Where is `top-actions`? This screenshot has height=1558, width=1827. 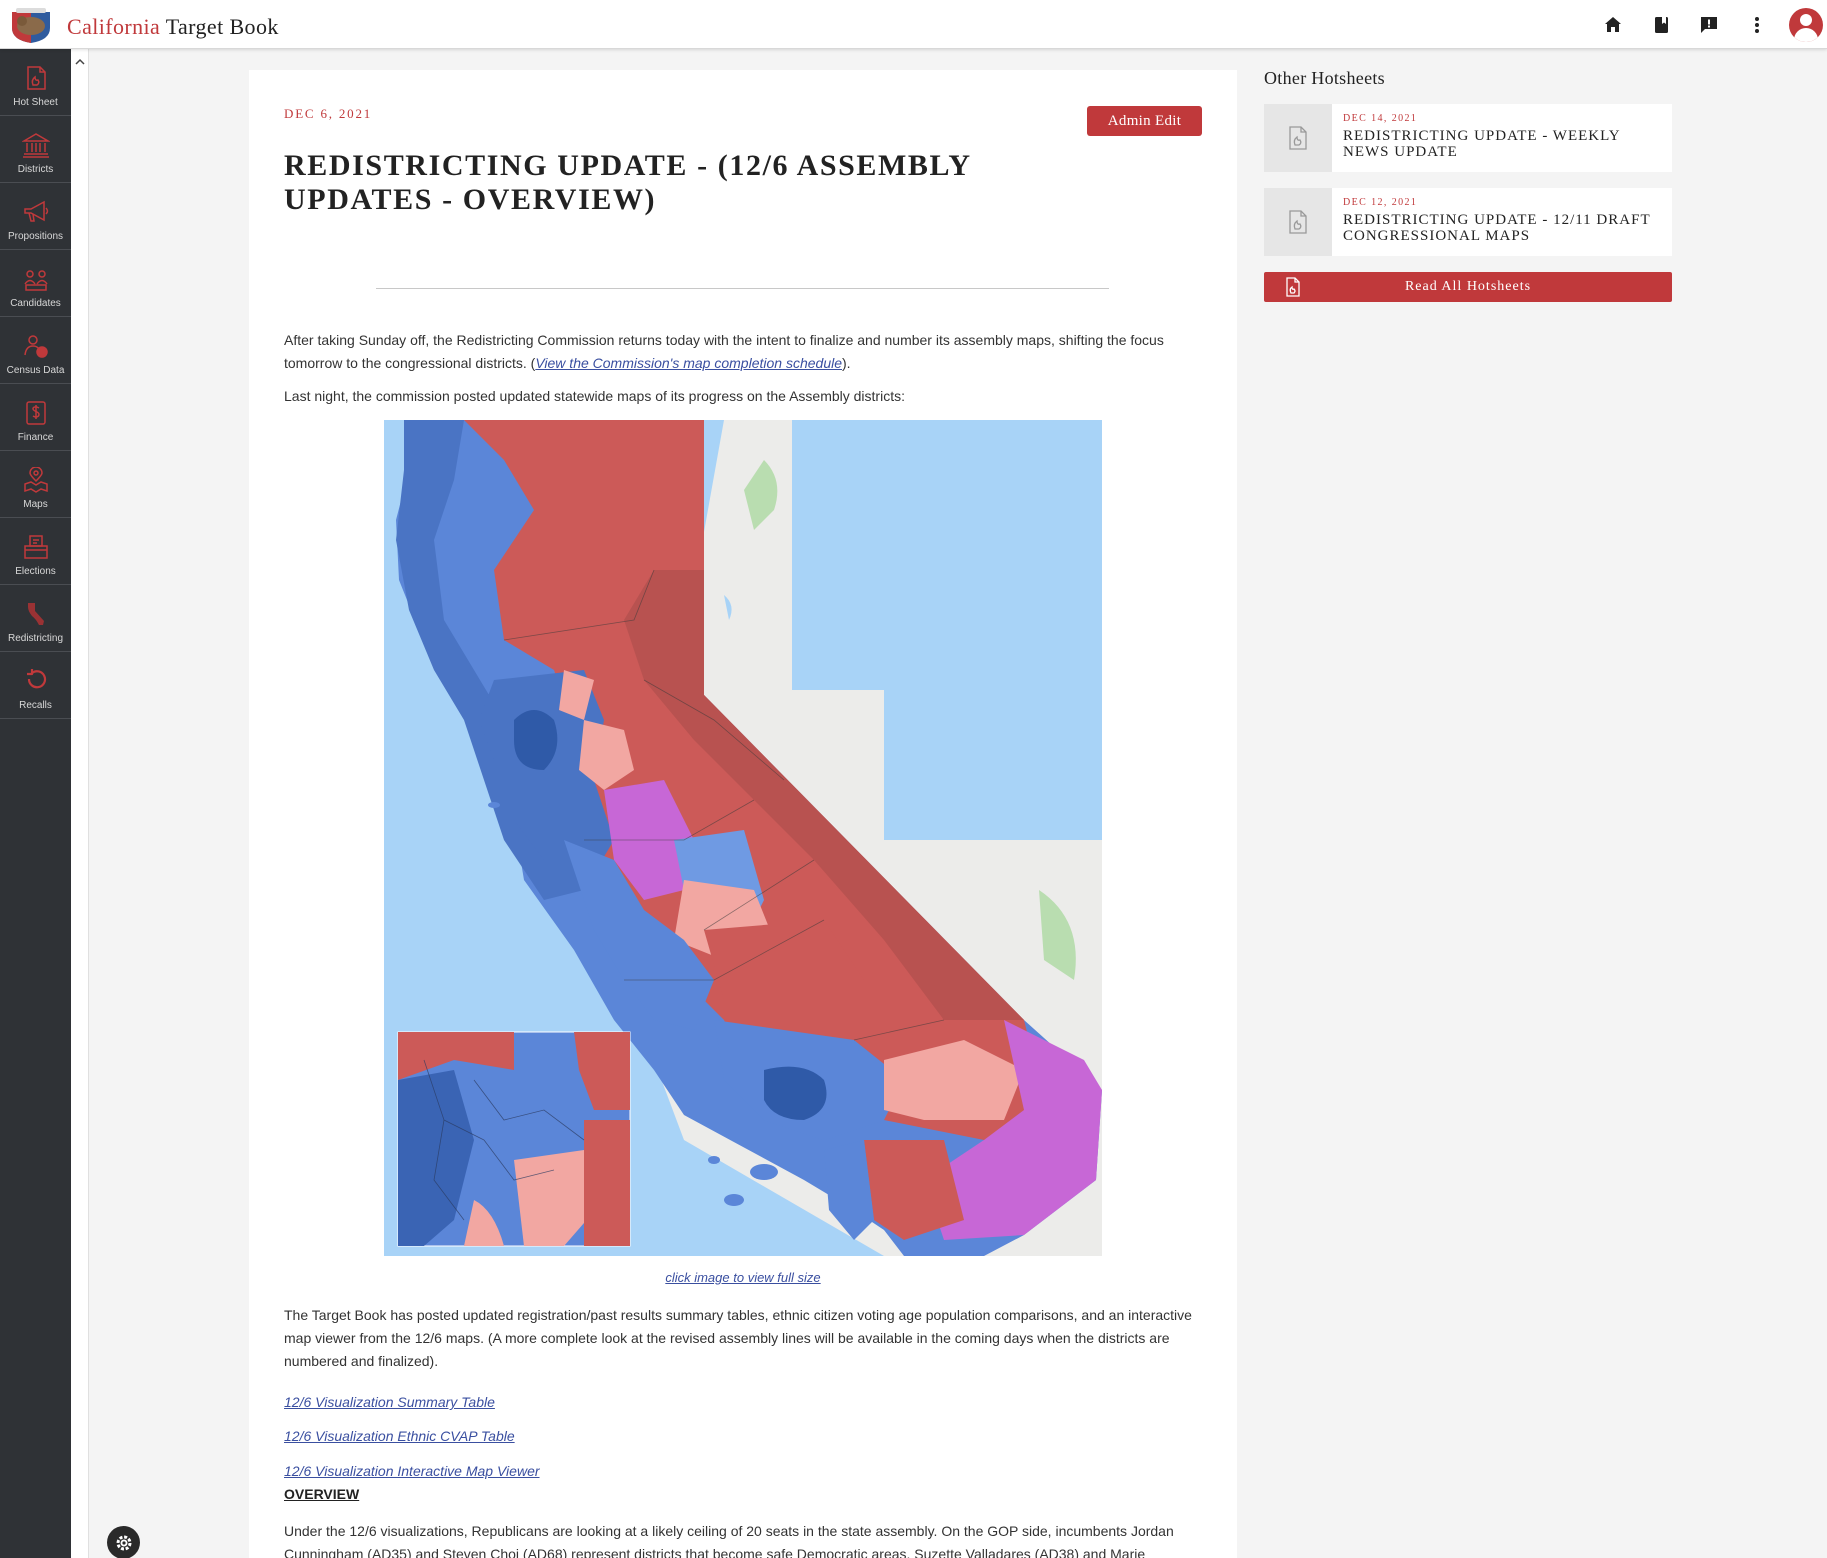 top-actions is located at coordinates (1708, 24).